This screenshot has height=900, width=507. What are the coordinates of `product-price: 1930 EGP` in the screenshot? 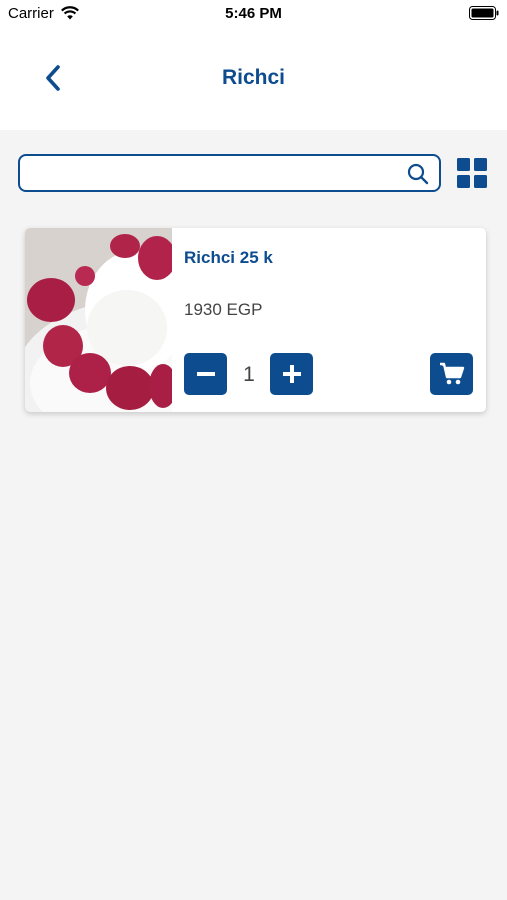 It's located at (223, 309).